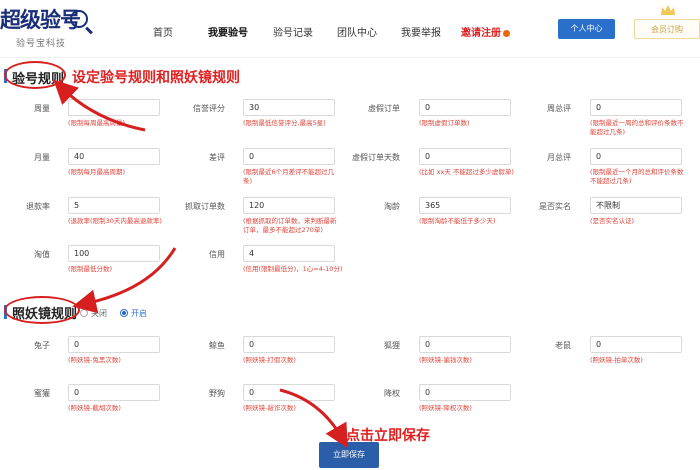  What do you see at coordinates (42, 393) in the screenshot?
I see `mirror-label: 蜜獾` at bounding box center [42, 393].